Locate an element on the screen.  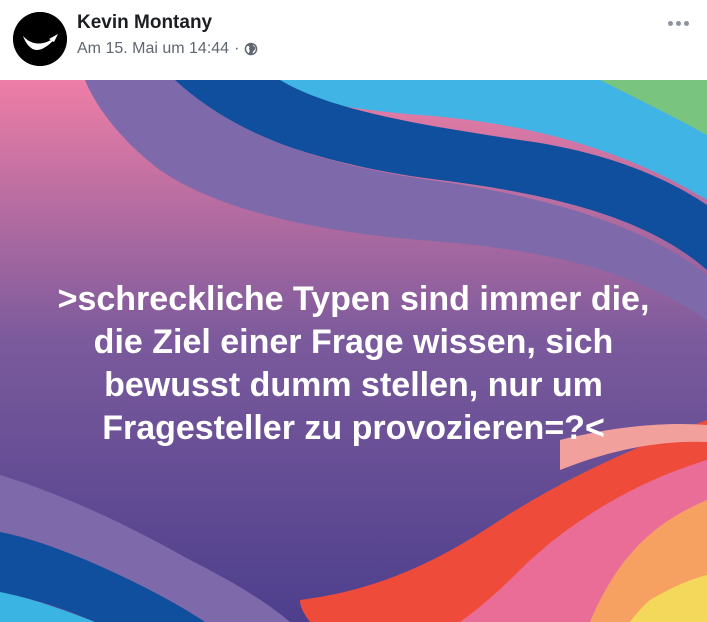
bird-logo-icon is located at coordinates (40, 39).